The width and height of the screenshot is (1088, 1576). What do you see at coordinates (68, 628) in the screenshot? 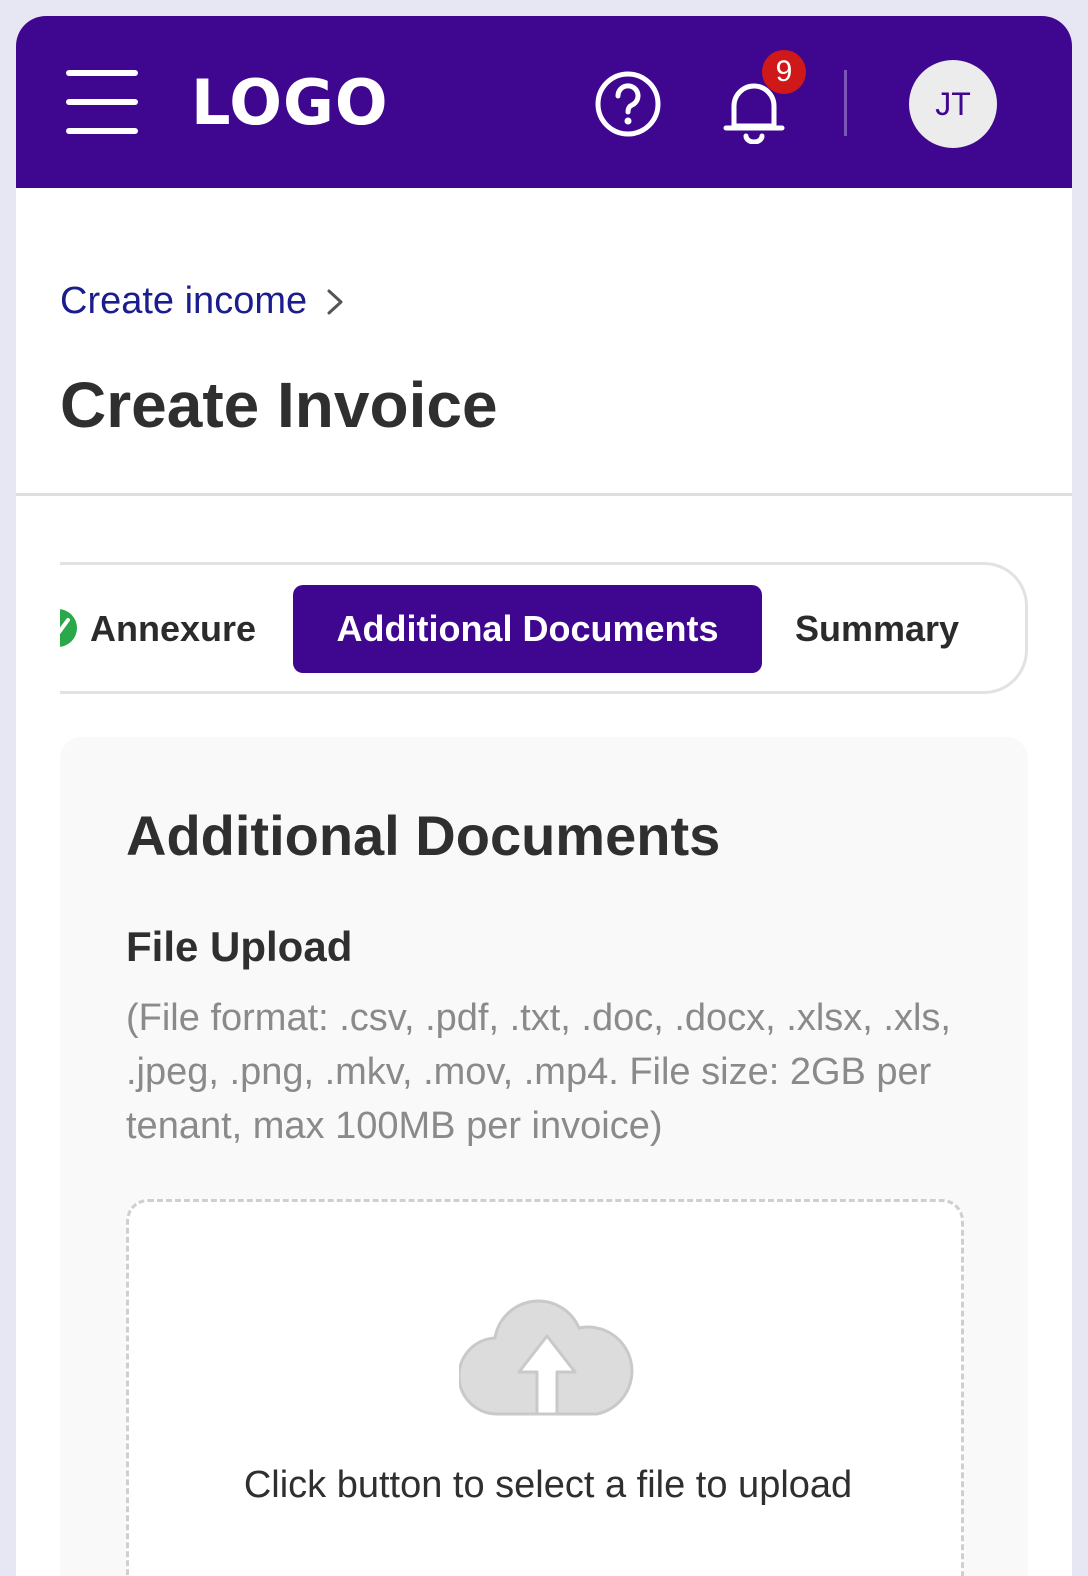
I see `check-circle-icon` at bounding box center [68, 628].